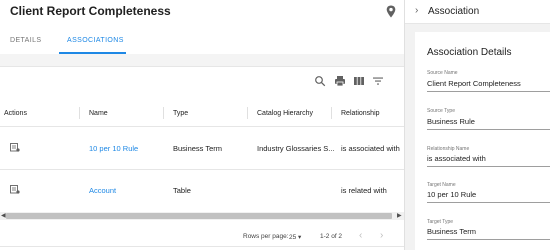  Describe the element at coordinates (359, 81) in the screenshot. I see `view-columns-icon` at that location.